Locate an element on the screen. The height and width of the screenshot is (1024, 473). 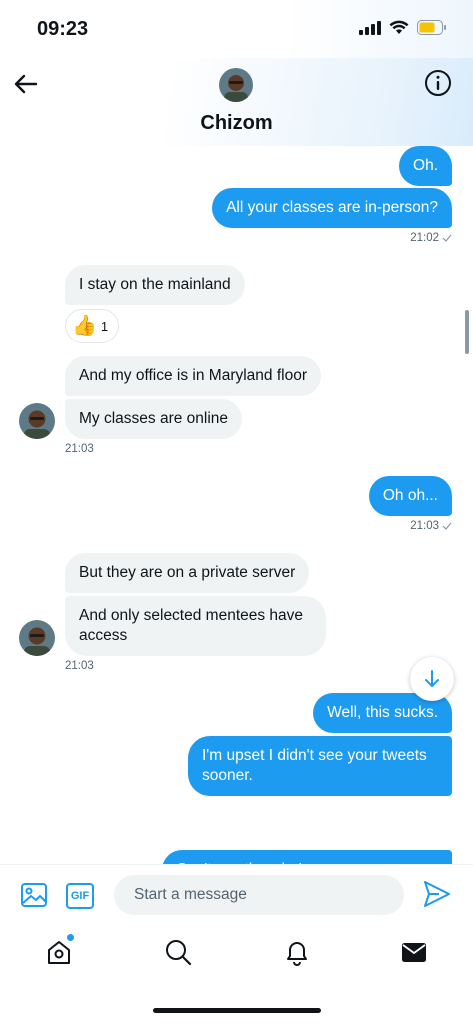
bottom-tab-bar is located at coordinates (236, 954).